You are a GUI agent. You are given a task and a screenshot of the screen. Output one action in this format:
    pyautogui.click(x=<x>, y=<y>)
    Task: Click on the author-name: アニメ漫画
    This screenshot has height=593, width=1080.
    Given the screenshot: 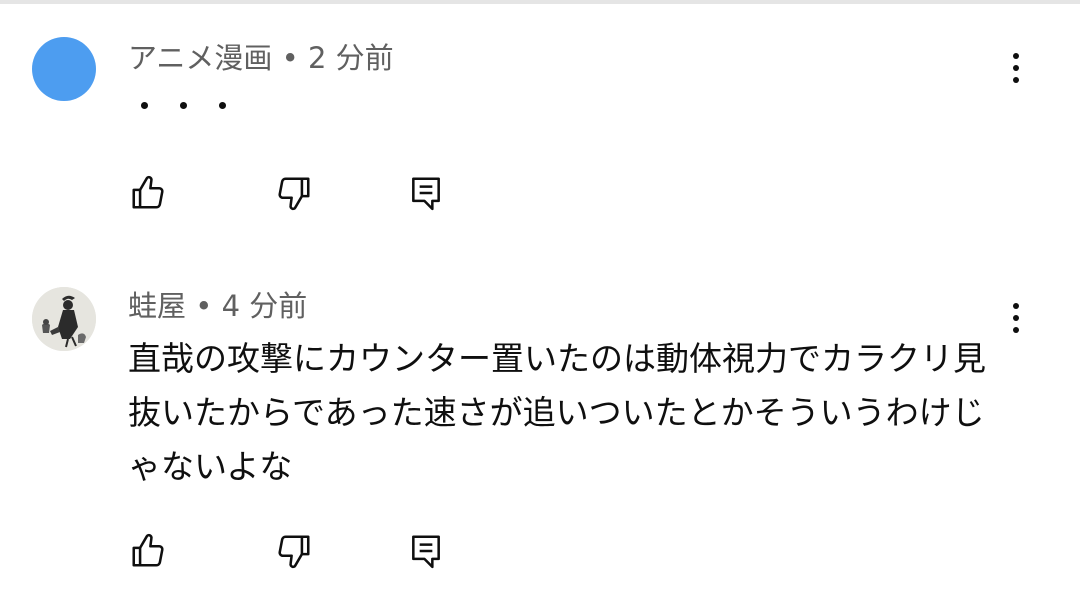 What is the action you would take?
    pyautogui.click(x=200, y=58)
    